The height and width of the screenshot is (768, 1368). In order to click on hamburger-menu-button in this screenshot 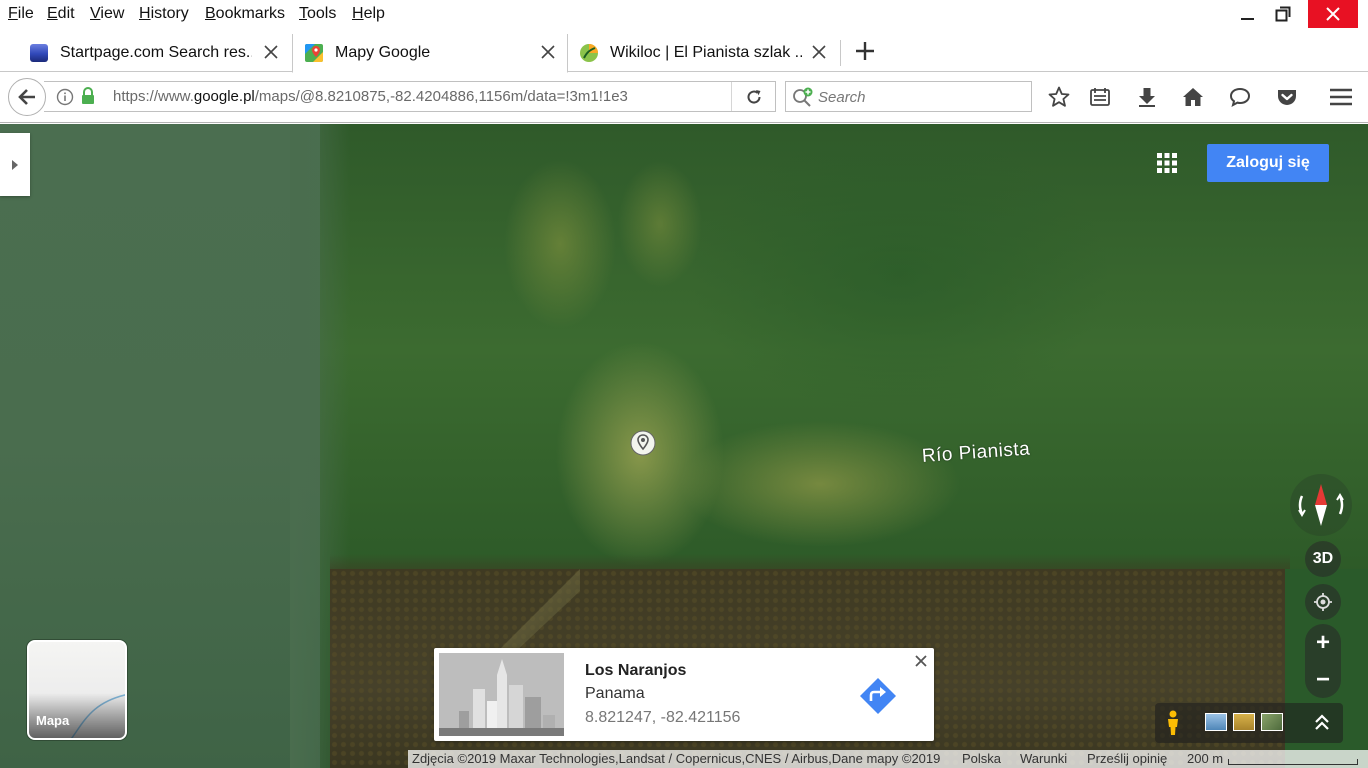, I will do `click(1341, 97)`.